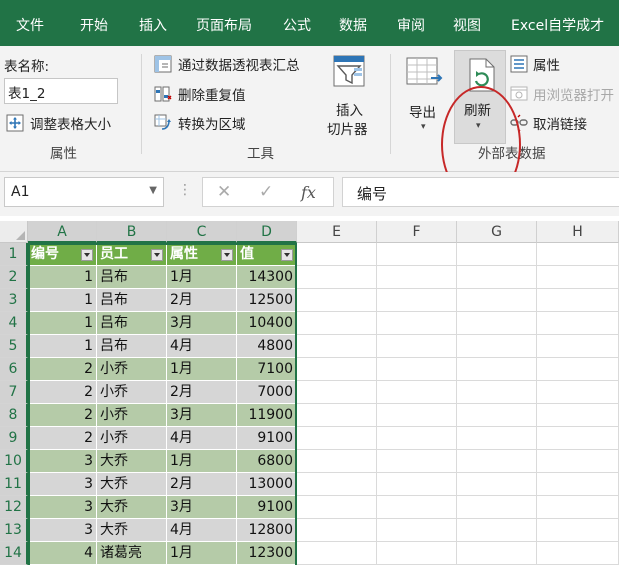  I want to click on table-cell: 7100, so click(267, 369).